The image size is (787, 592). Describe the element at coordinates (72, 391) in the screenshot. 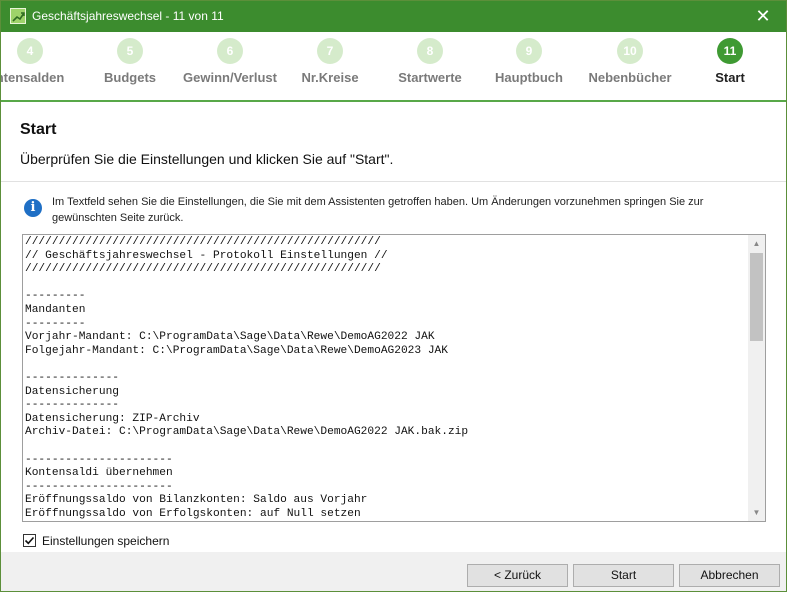

I see `log-line: Datensicherung` at that location.